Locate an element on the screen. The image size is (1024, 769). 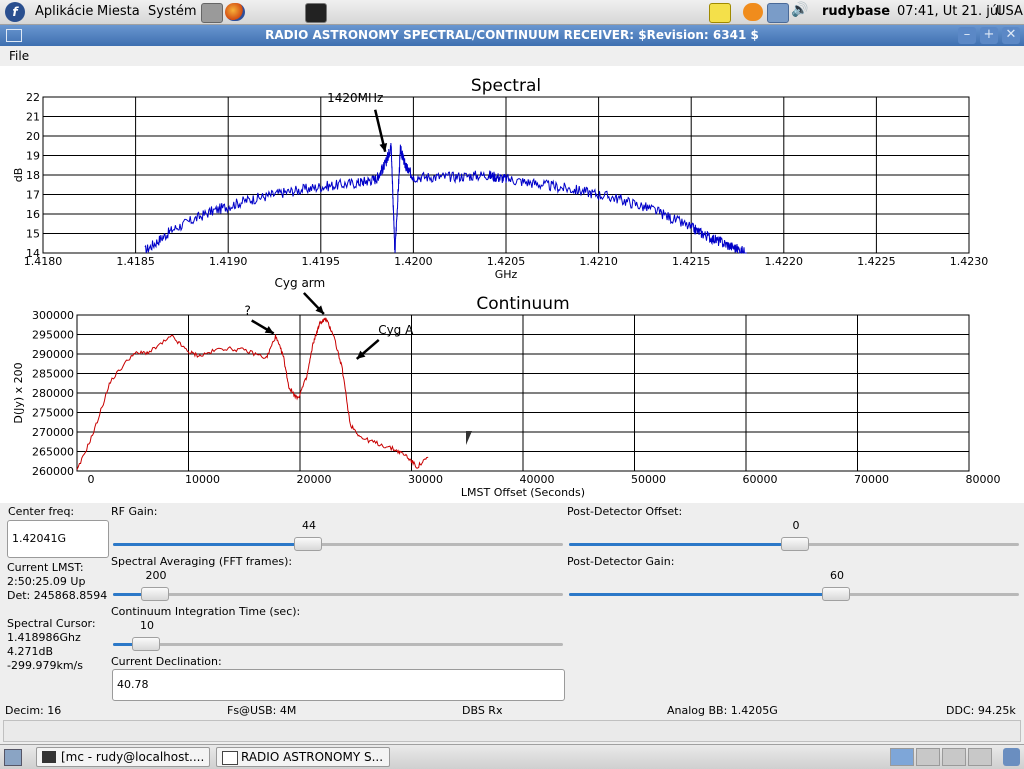
avg-slider: 200 is located at coordinates (338, 584).